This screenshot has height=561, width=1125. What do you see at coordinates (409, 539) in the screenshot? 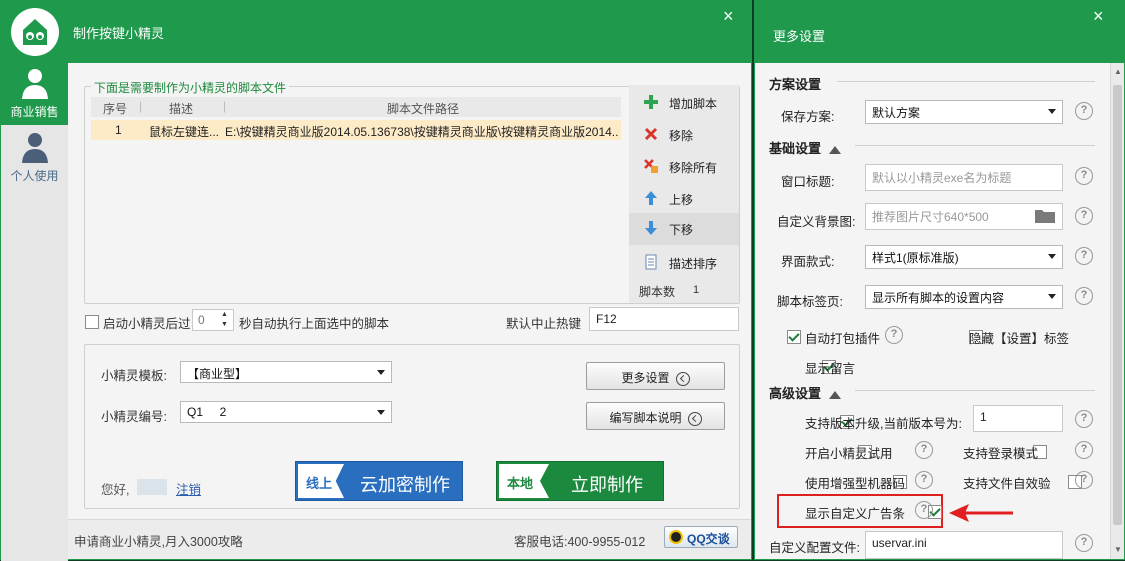
I see `footer-bar: 申请商业小精灵,月入3000攻略 客服电话:400-9955-012 QQ交谈` at bounding box center [409, 539].